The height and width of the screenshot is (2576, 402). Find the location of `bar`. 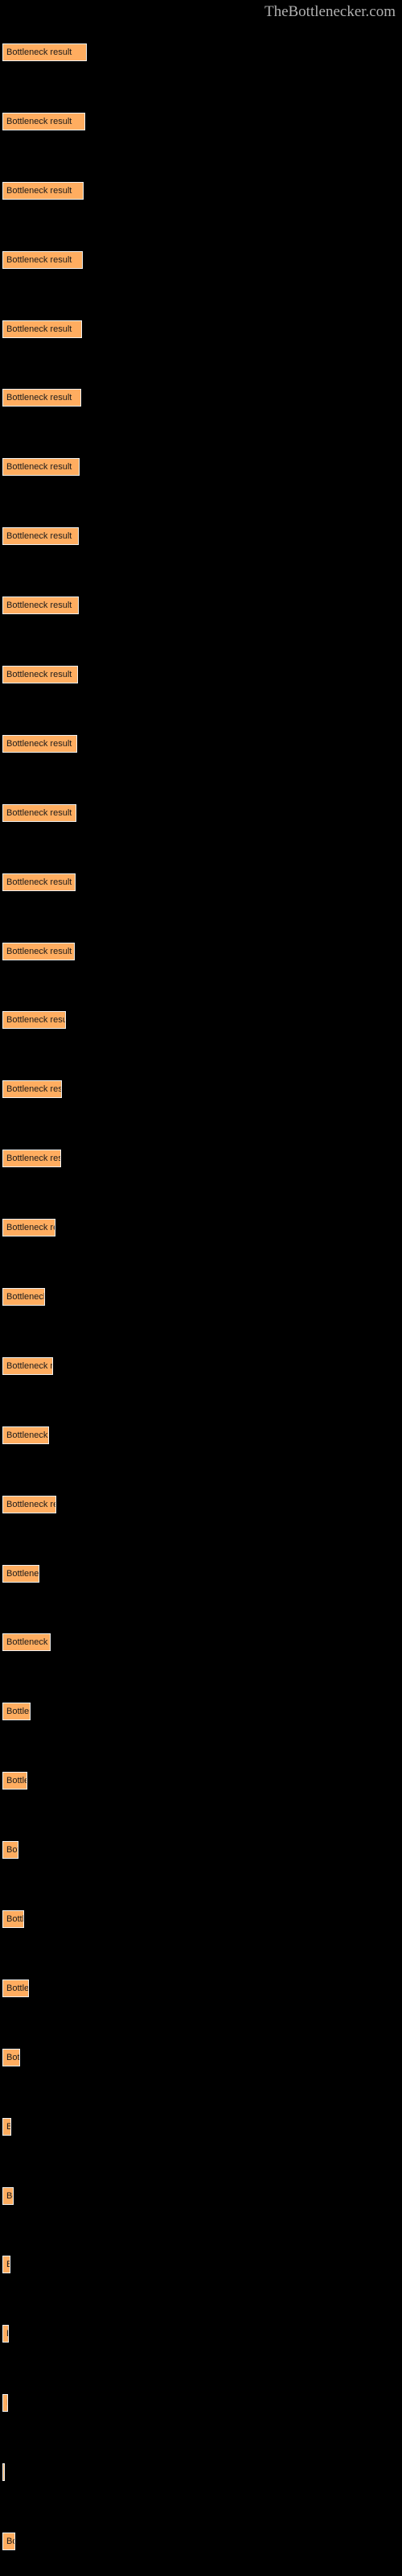

bar is located at coordinates (3, 2472).